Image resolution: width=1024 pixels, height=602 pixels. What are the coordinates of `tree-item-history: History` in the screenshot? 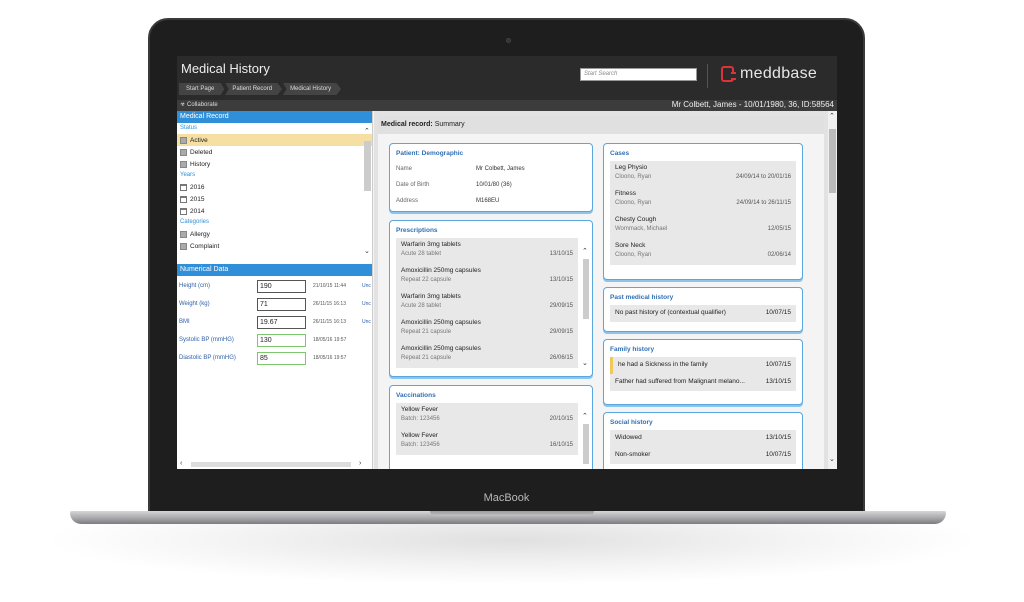 It's located at (274, 164).